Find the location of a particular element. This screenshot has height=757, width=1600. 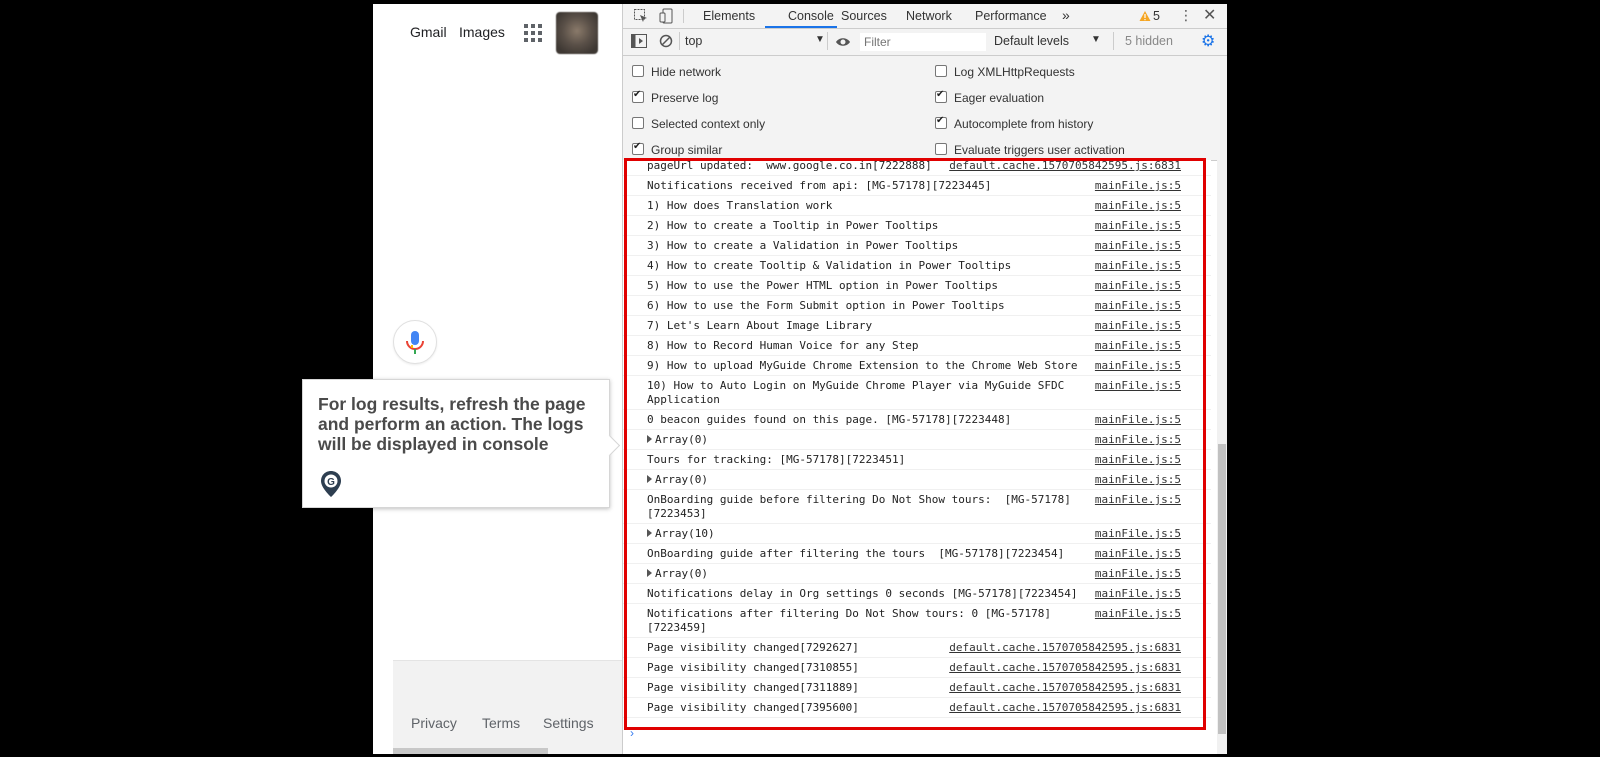

tab-performance: Performance is located at coordinates (1011, 16).